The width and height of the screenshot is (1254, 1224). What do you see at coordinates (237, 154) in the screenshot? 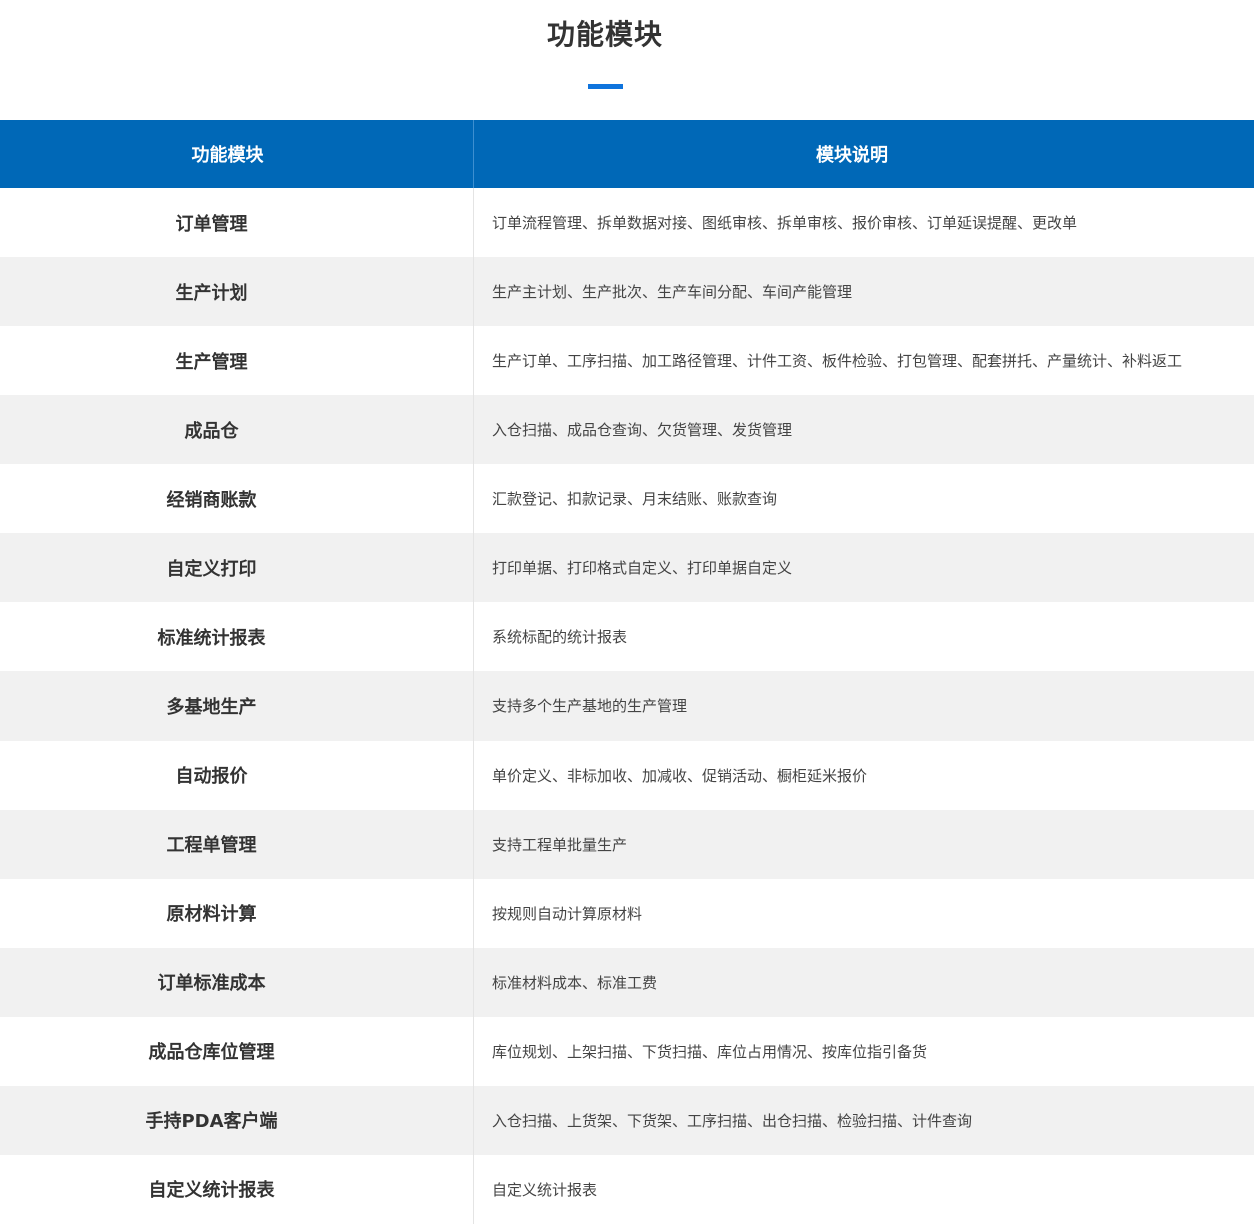
I see `header-module: 功能模块` at bounding box center [237, 154].